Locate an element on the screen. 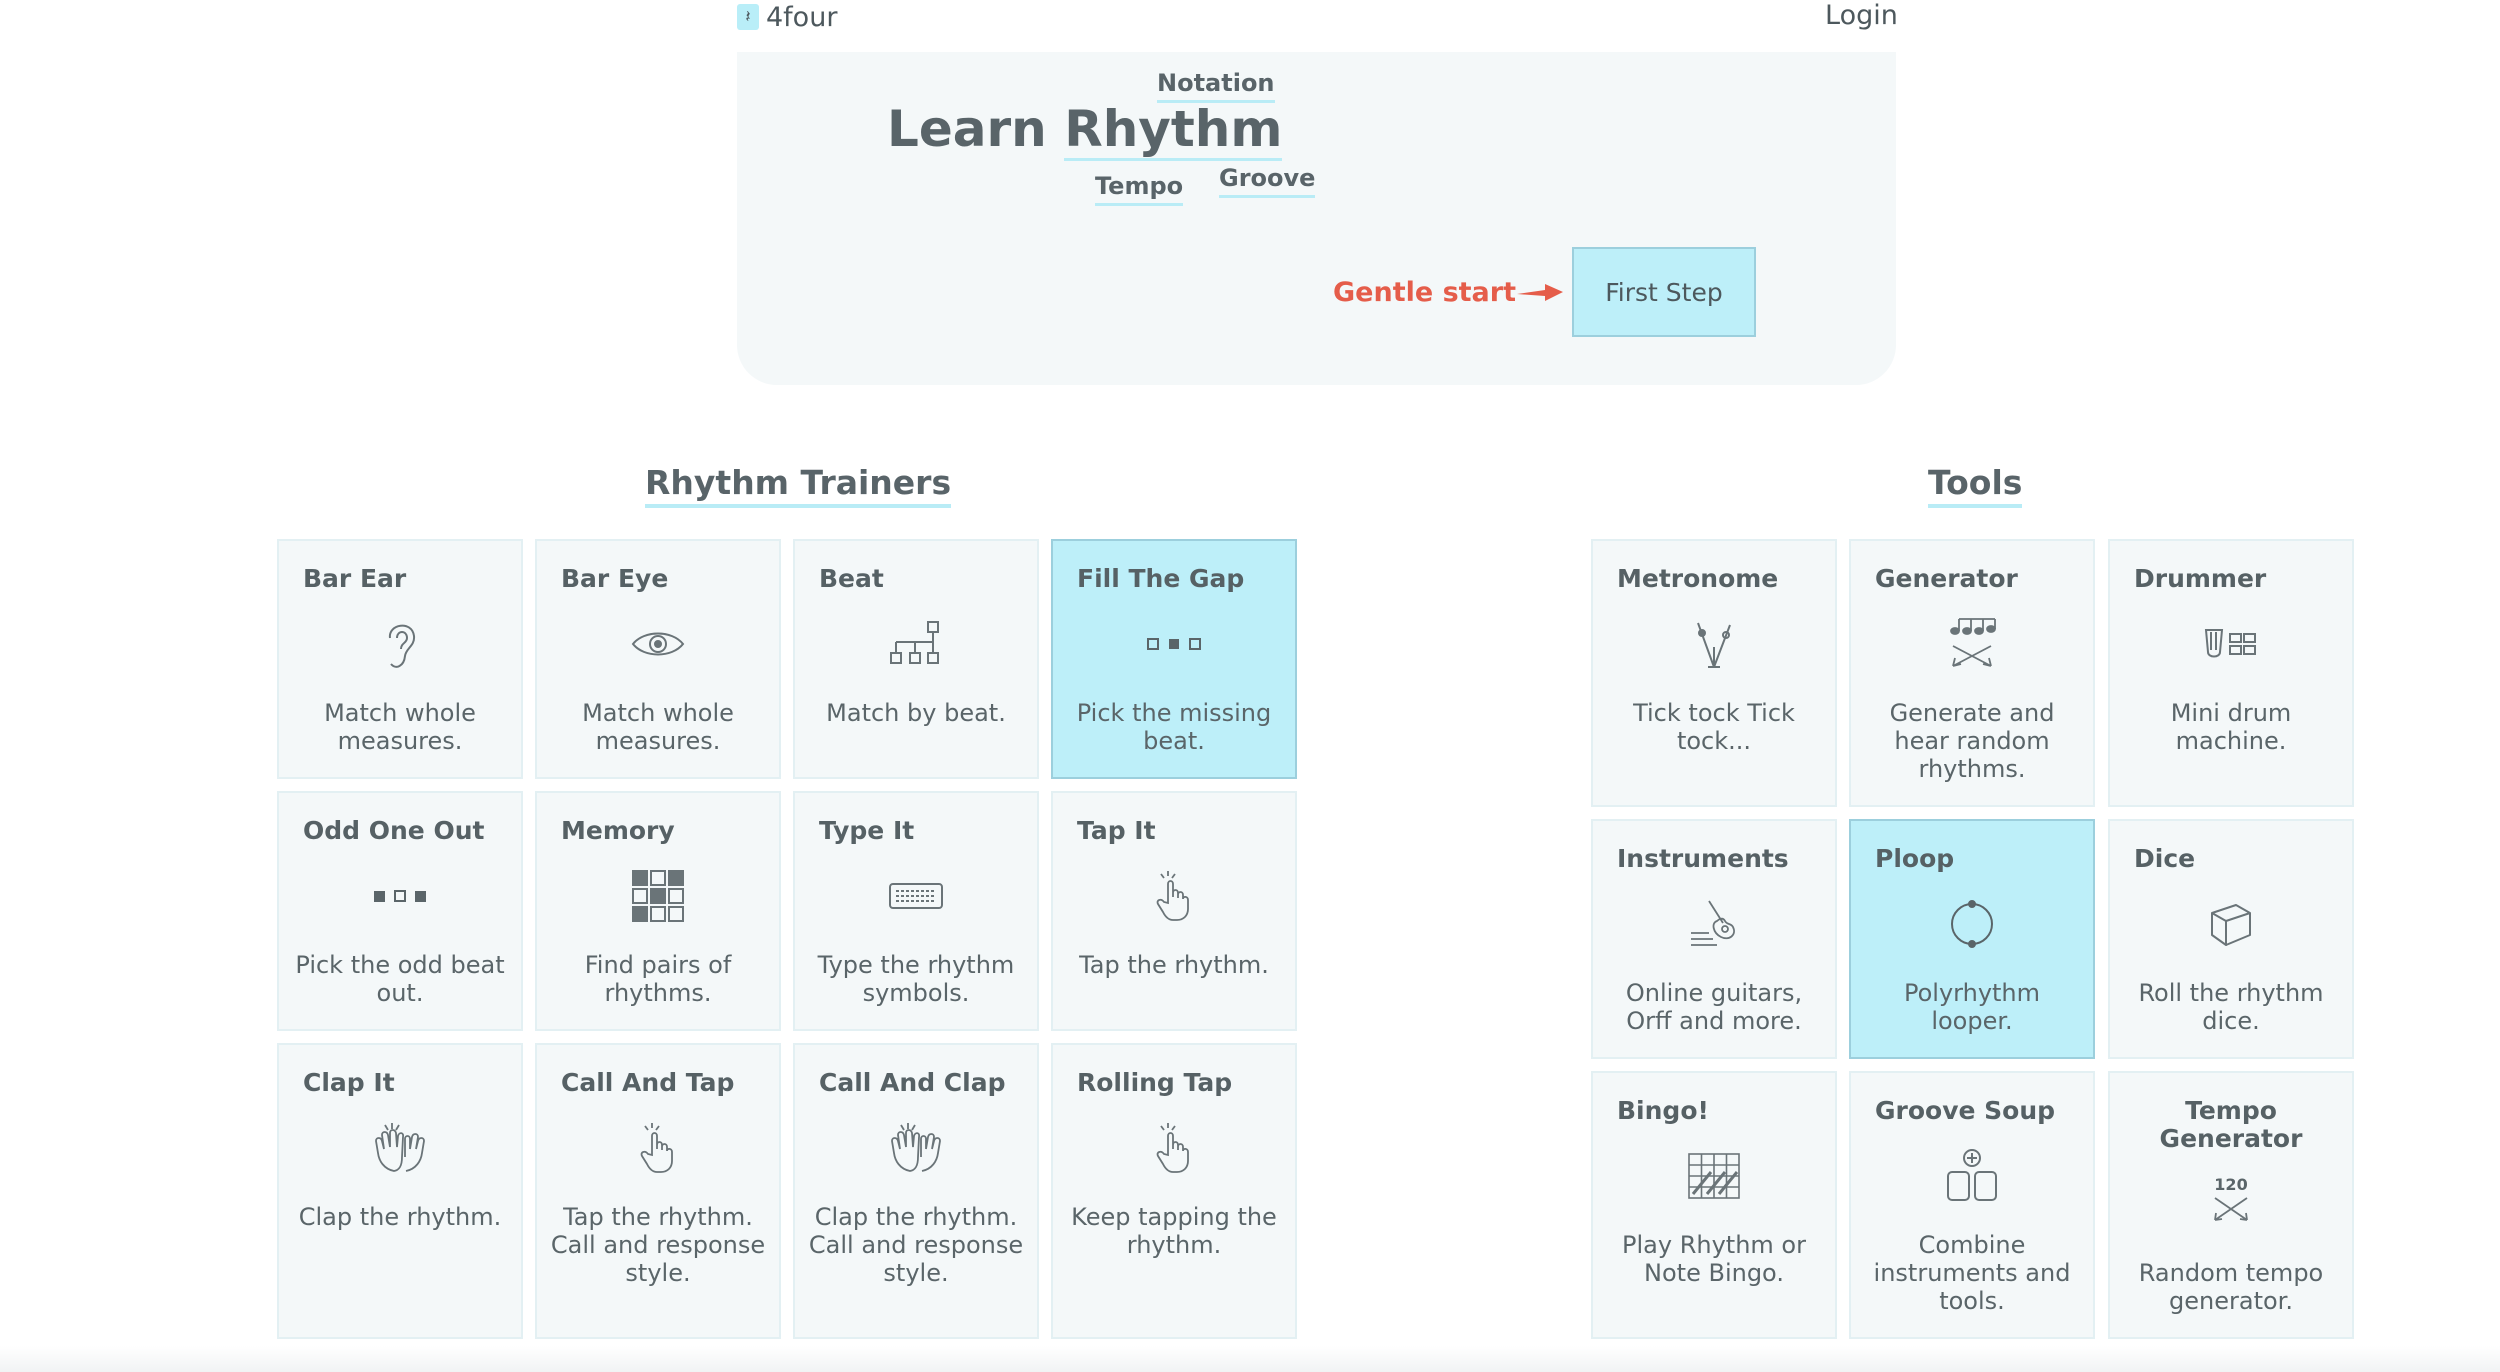  trainer-card-memory: Memory Find pairs of rhythms. is located at coordinates (658, 911).